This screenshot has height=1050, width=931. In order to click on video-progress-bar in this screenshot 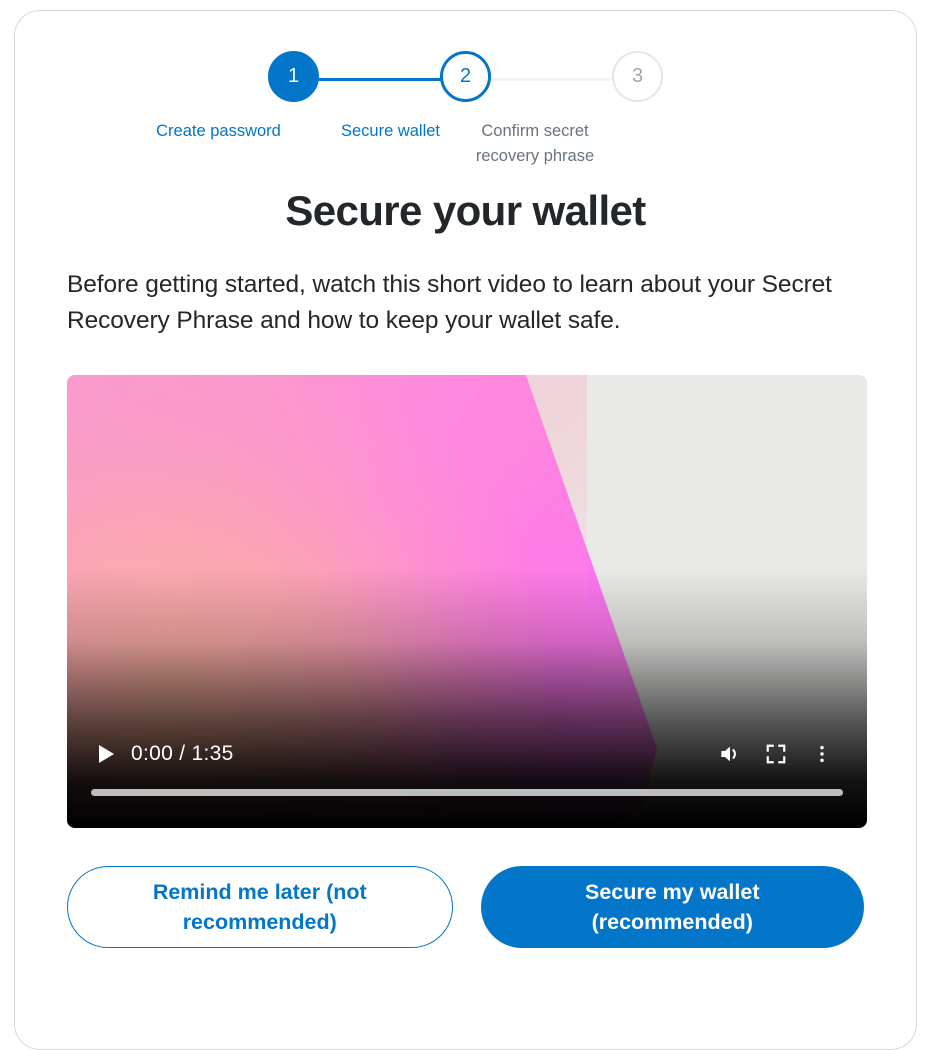, I will do `click(467, 792)`.